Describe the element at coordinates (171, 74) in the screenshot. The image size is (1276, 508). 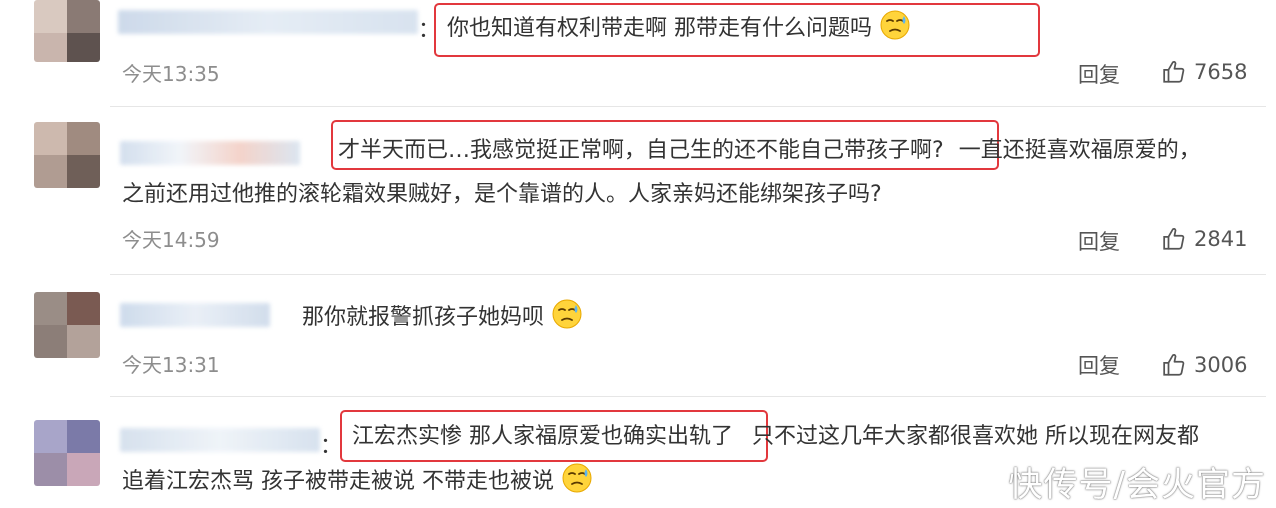
I see `comment-time: 今天13:35` at that location.